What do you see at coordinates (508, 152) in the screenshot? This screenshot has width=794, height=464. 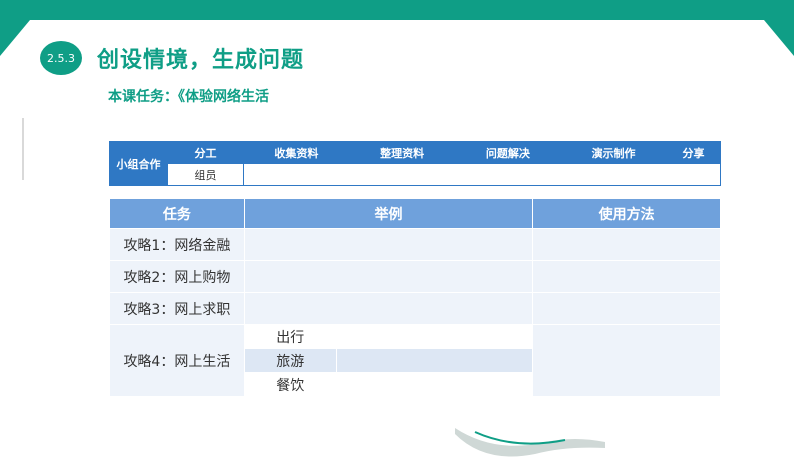 I see `group-header-cell: 问题解决` at bounding box center [508, 152].